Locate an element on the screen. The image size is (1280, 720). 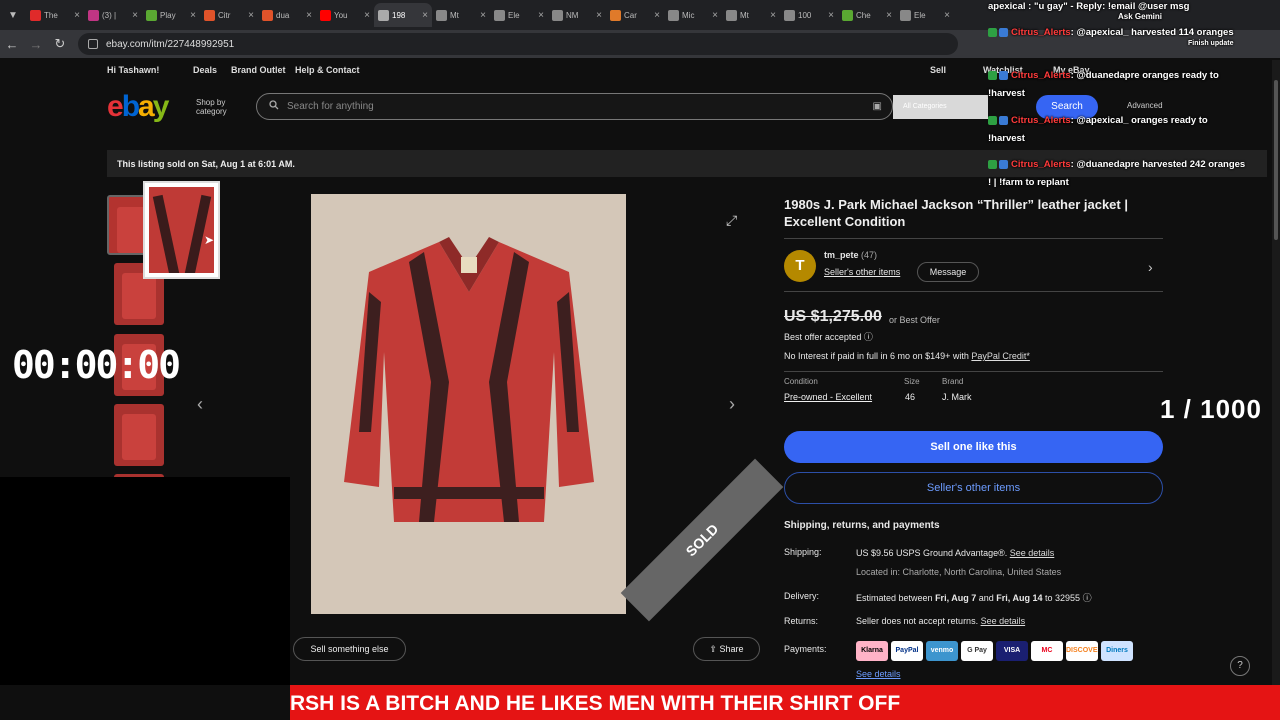
url-text: ebay.com/itm/227448992951 is located at coordinates (170, 44).